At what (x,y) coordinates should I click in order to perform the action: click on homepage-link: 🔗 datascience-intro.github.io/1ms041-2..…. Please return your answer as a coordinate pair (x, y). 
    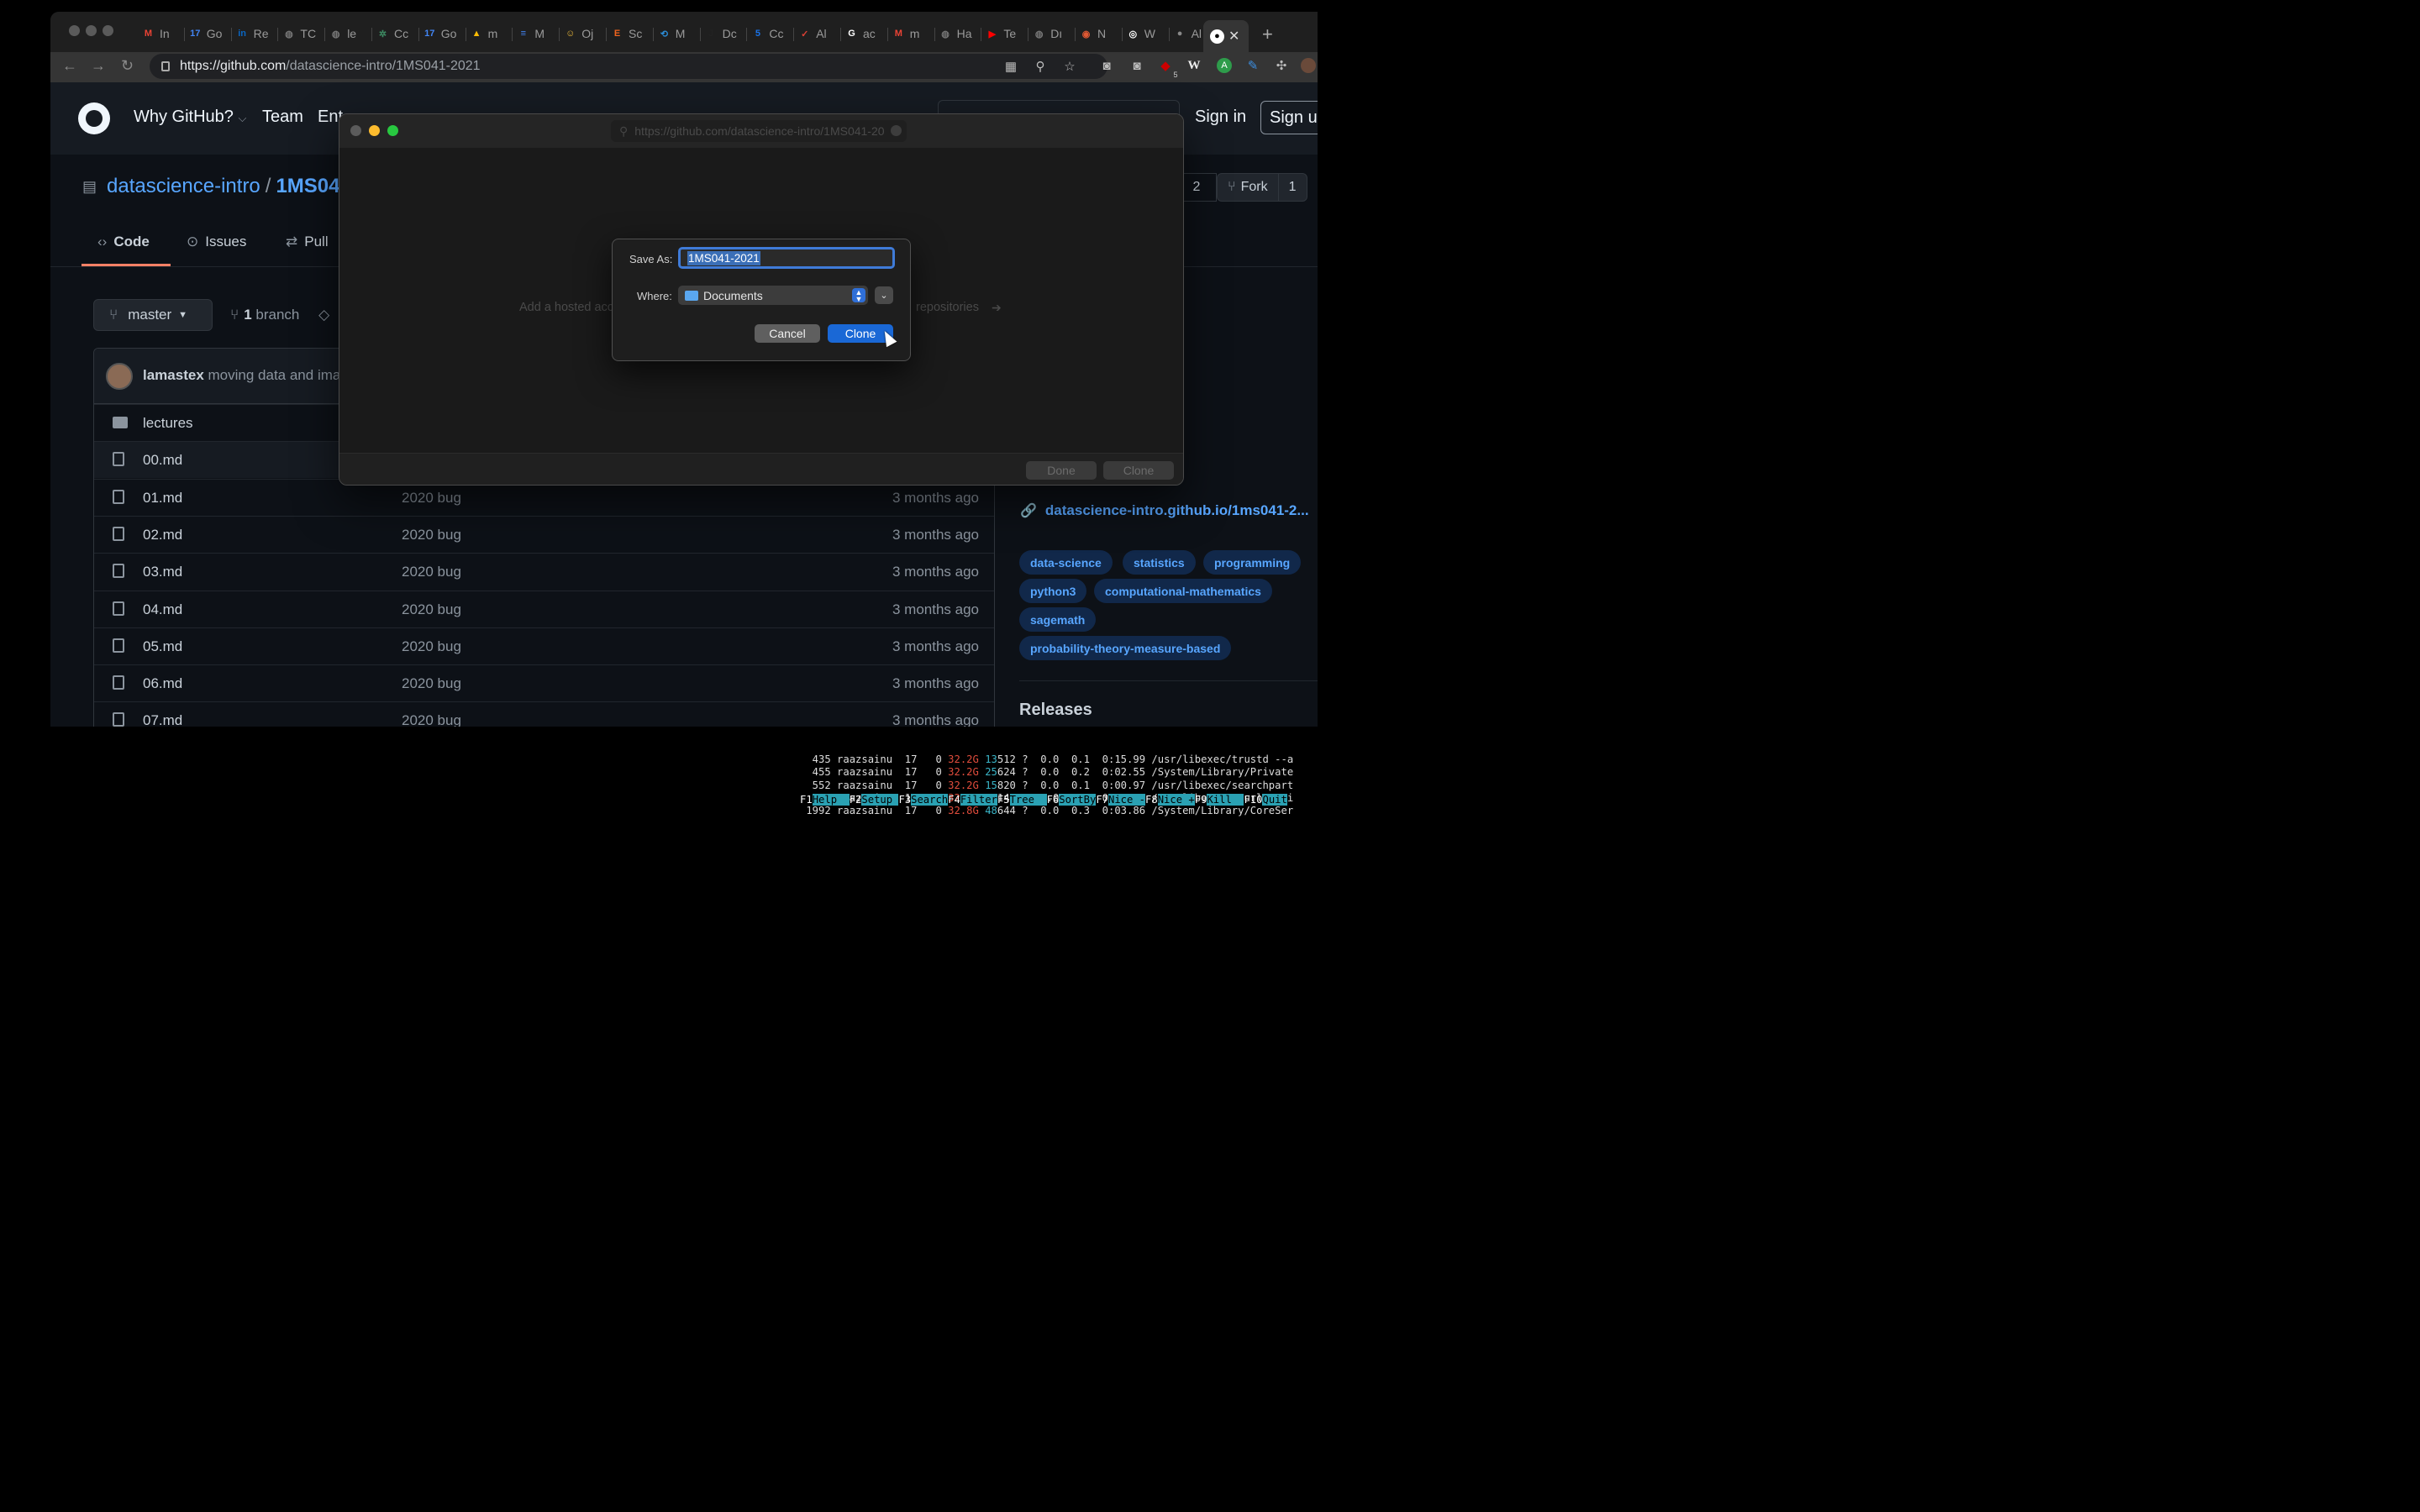
    Looking at the image, I should click on (1164, 510).